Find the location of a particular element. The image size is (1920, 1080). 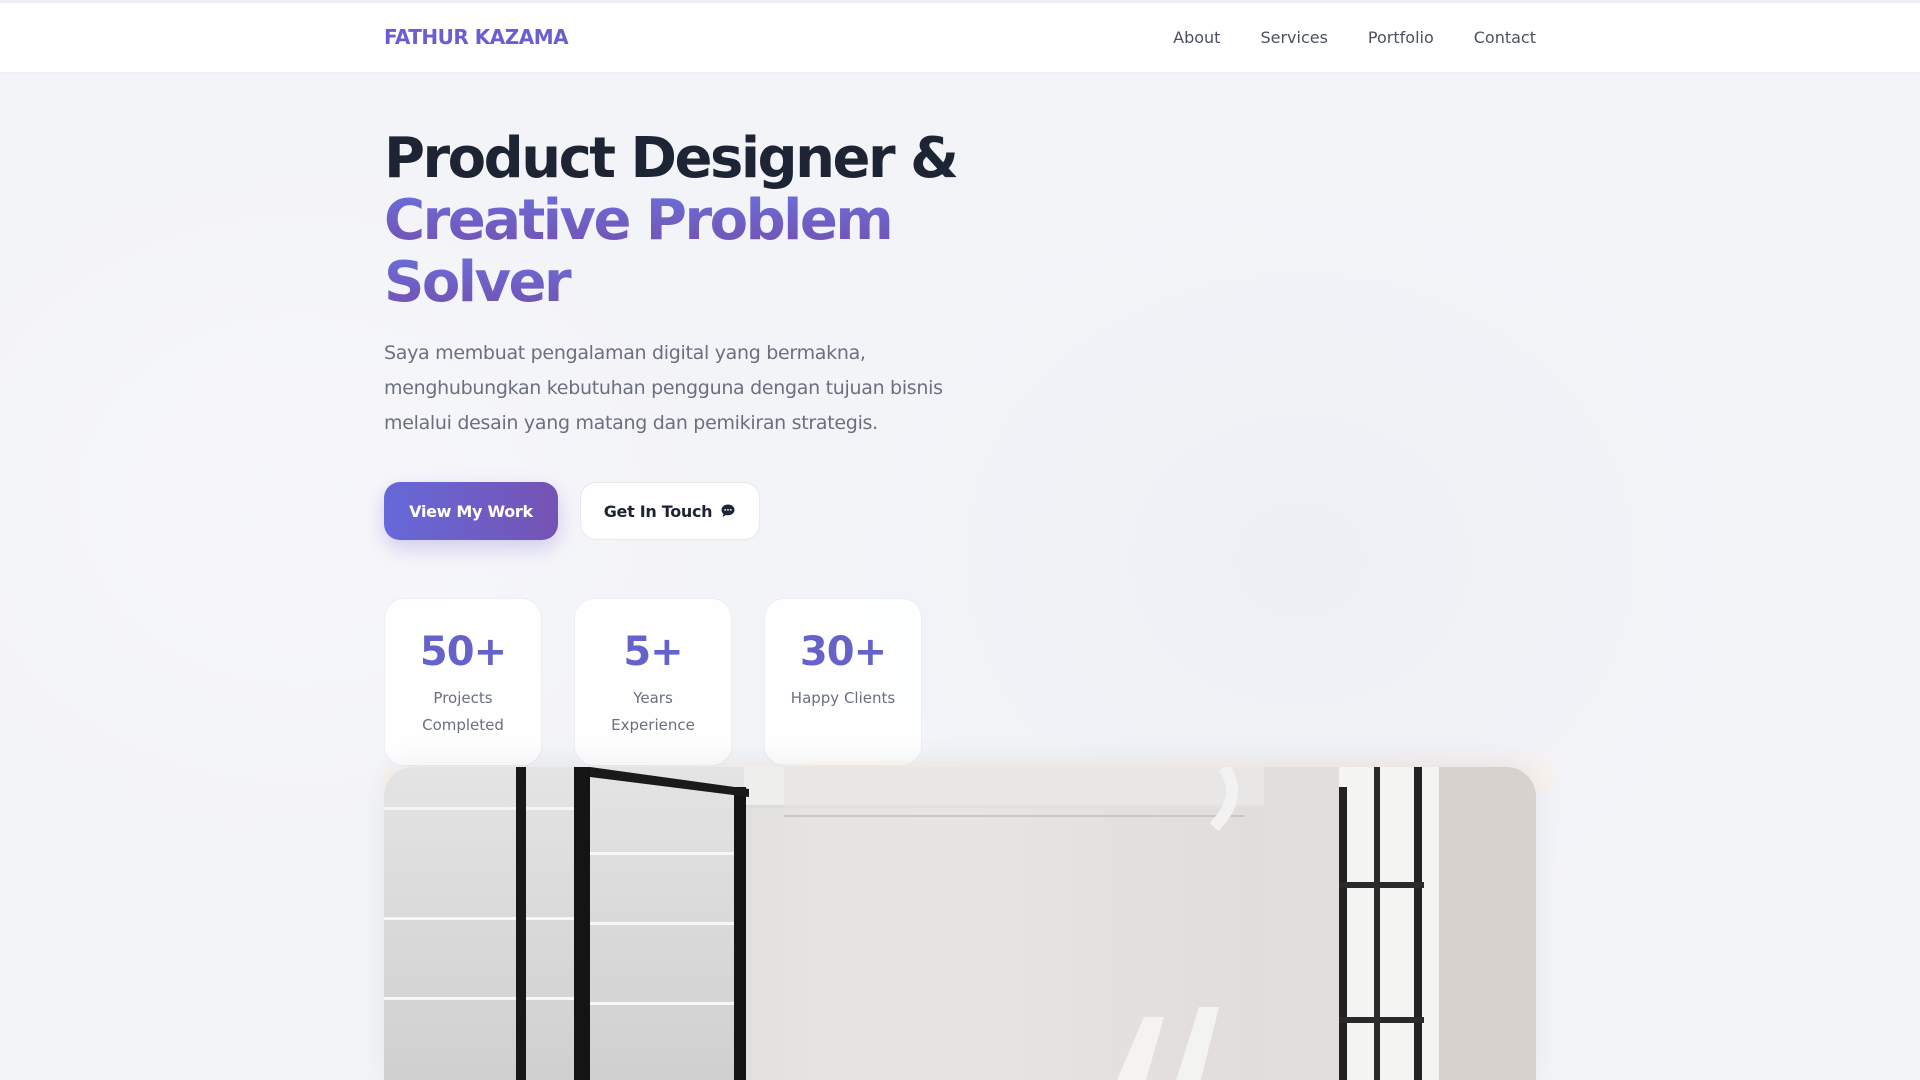

headline-line-1: Product Designer & is located at coordinates (671, 158).